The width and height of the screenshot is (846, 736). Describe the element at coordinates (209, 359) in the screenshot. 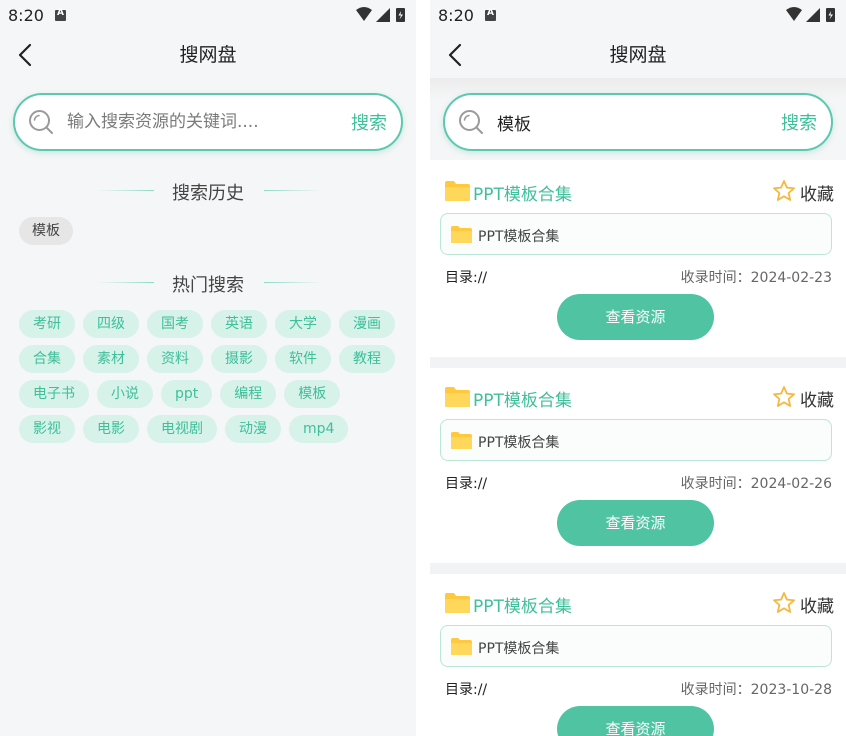

I see `hot-tag-row: 合集 素材 资料 摄影 软件 教程` at that location.